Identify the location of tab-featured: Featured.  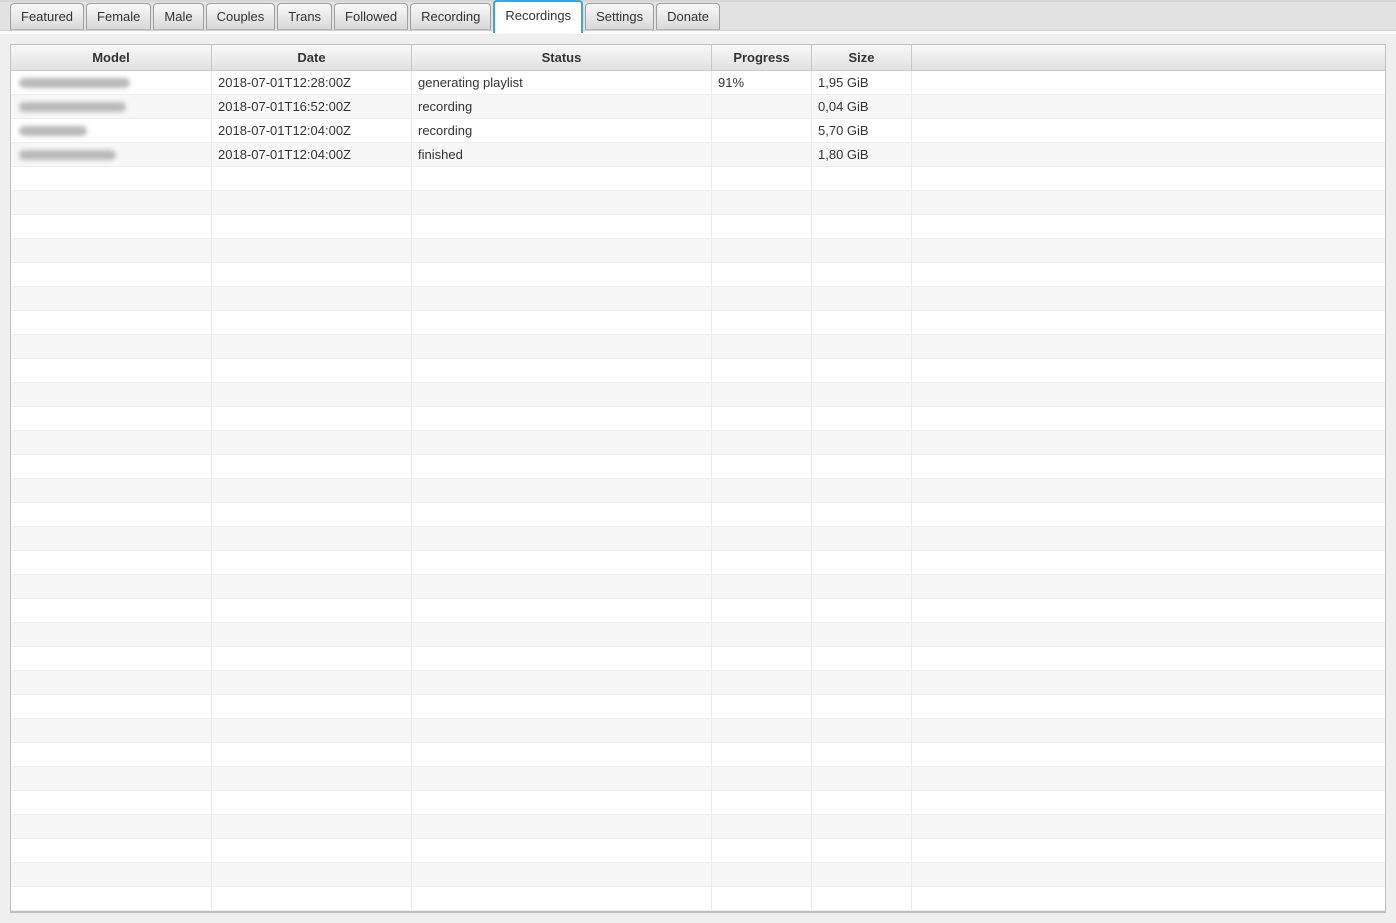
(47, 16).